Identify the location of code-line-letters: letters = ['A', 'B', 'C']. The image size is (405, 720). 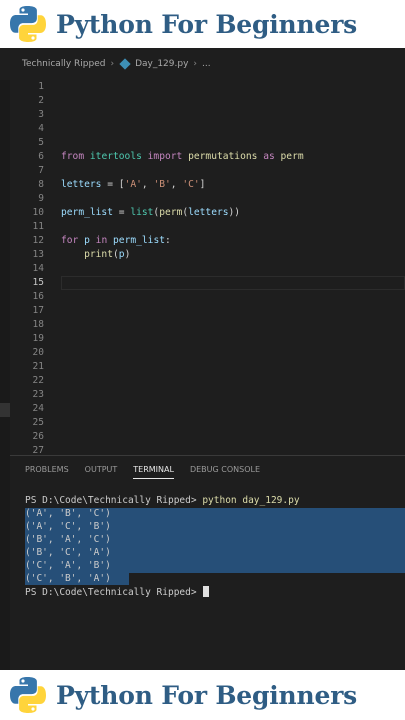
(133, 185).